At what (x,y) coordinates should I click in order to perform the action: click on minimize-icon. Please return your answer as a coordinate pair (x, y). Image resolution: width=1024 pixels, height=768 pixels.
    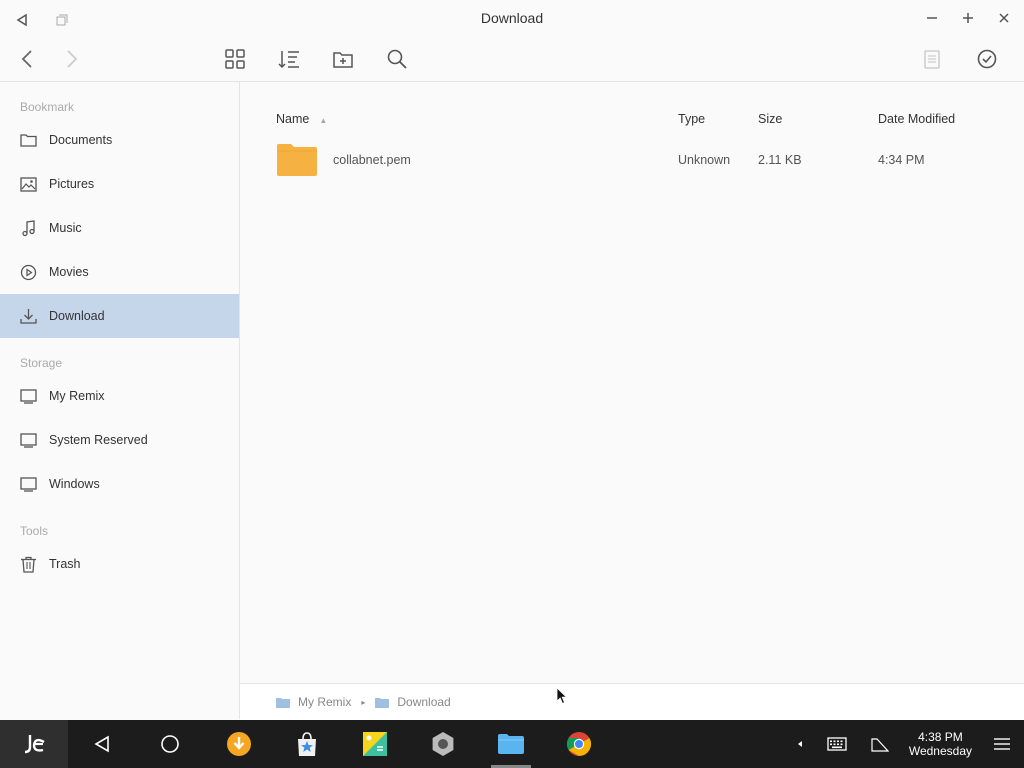
    Looking at the image, I should click on (932, 18).